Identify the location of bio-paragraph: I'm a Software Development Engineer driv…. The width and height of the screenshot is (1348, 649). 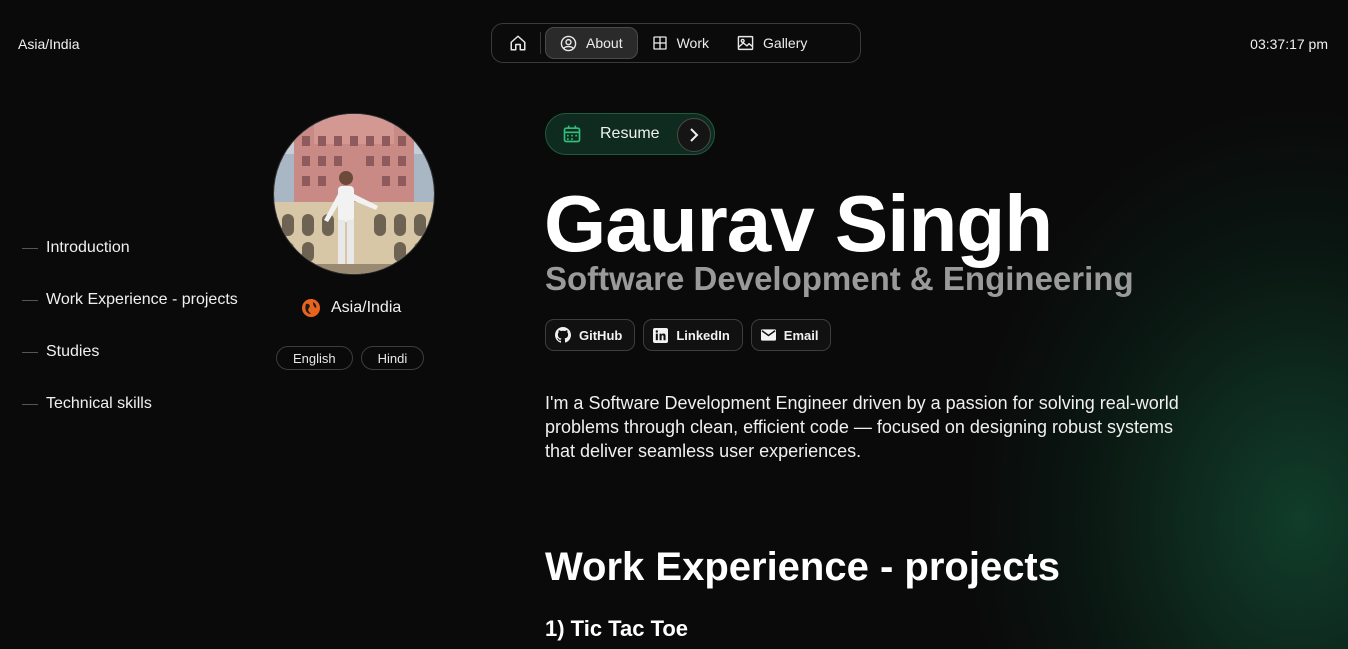
(862, 427).